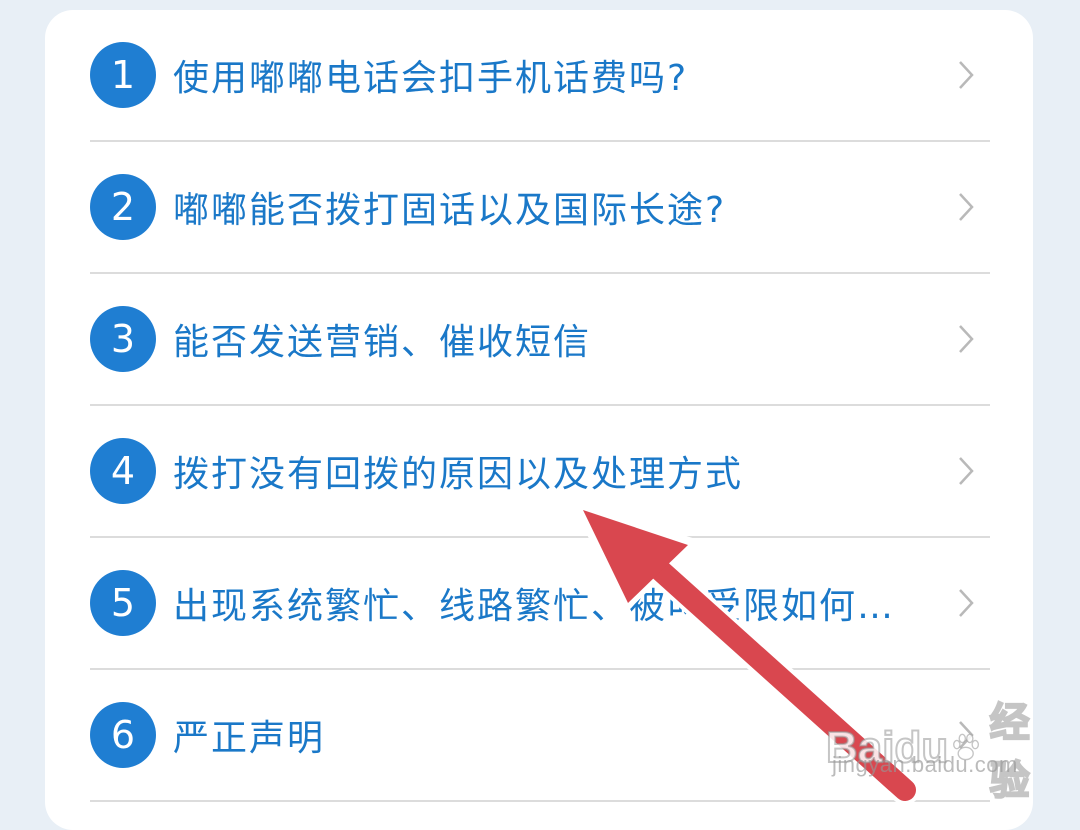 The height and width of the screenshot is (830, 1080). I want to click on faq-number-badge: 5, so click(123, 603).